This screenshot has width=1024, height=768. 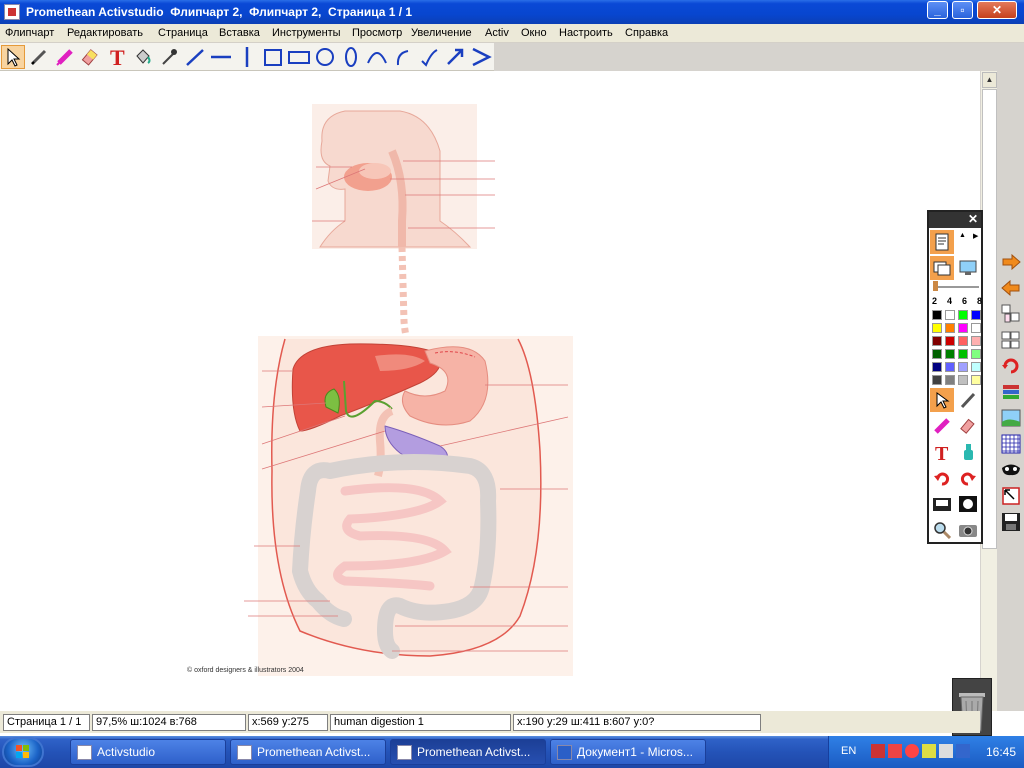 I want to click on arrow-icon, so click(x=455, y=57).